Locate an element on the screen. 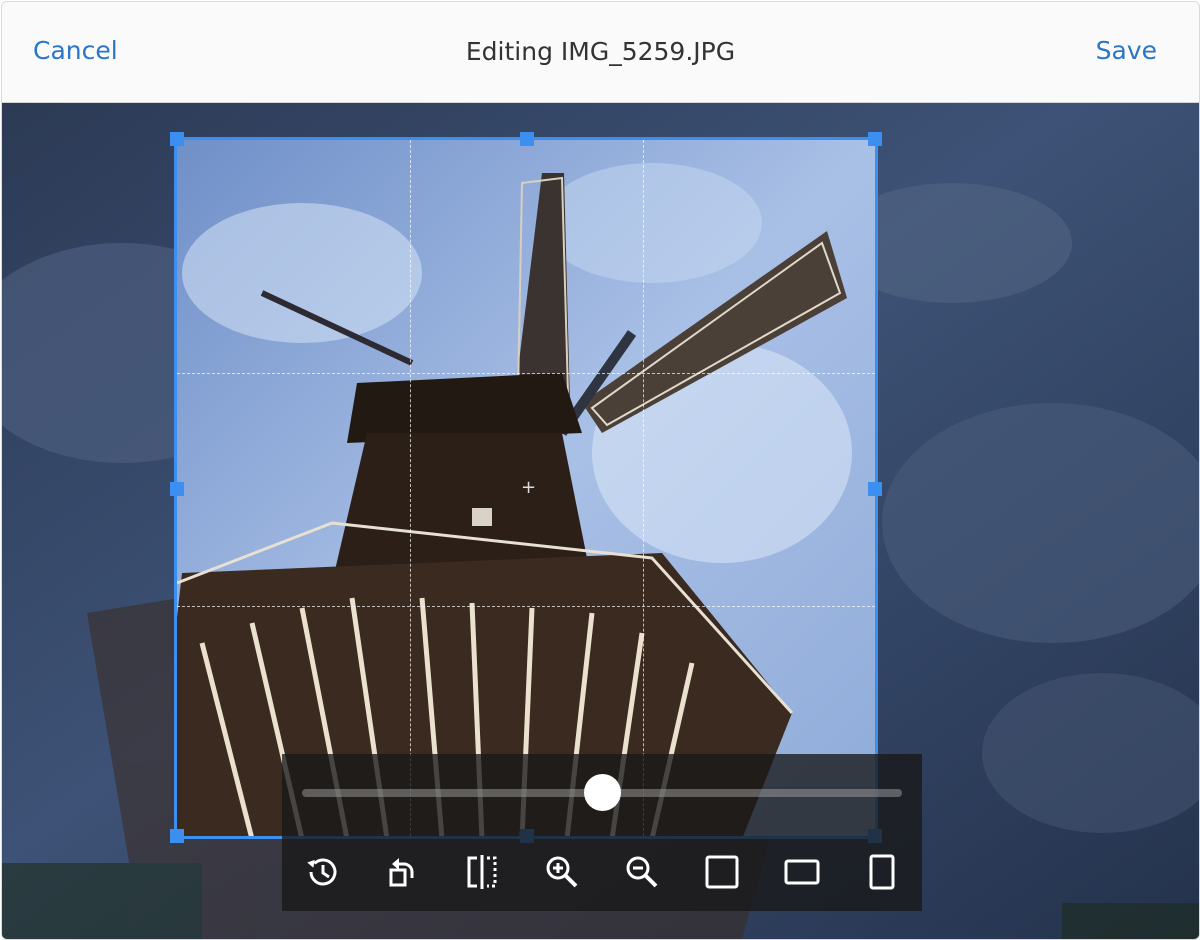 The height and width of the screenshot is (940, 1200). crop-handle-right is located at coordinates (875, 489).